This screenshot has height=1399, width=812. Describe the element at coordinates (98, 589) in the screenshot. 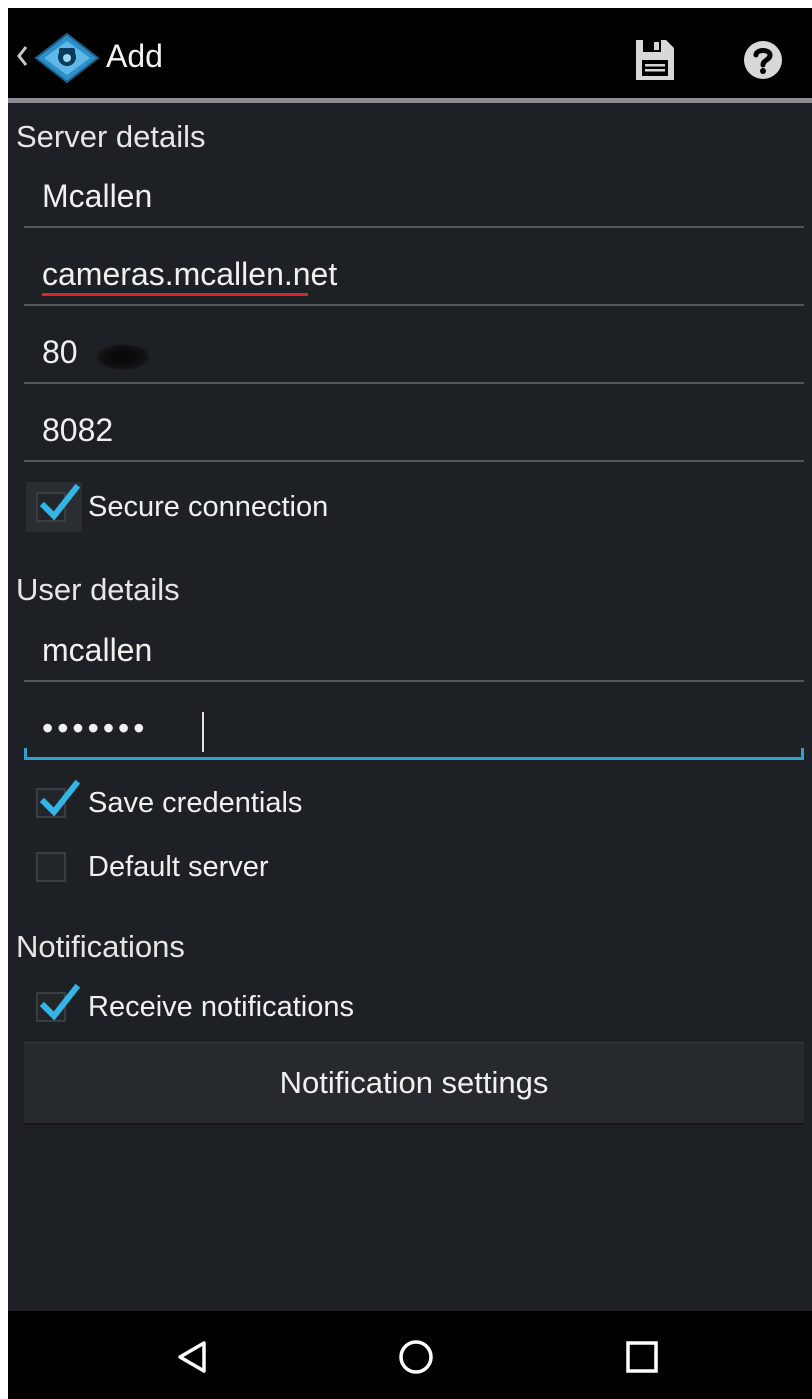

I see `user-details-heading: User details` at that location.